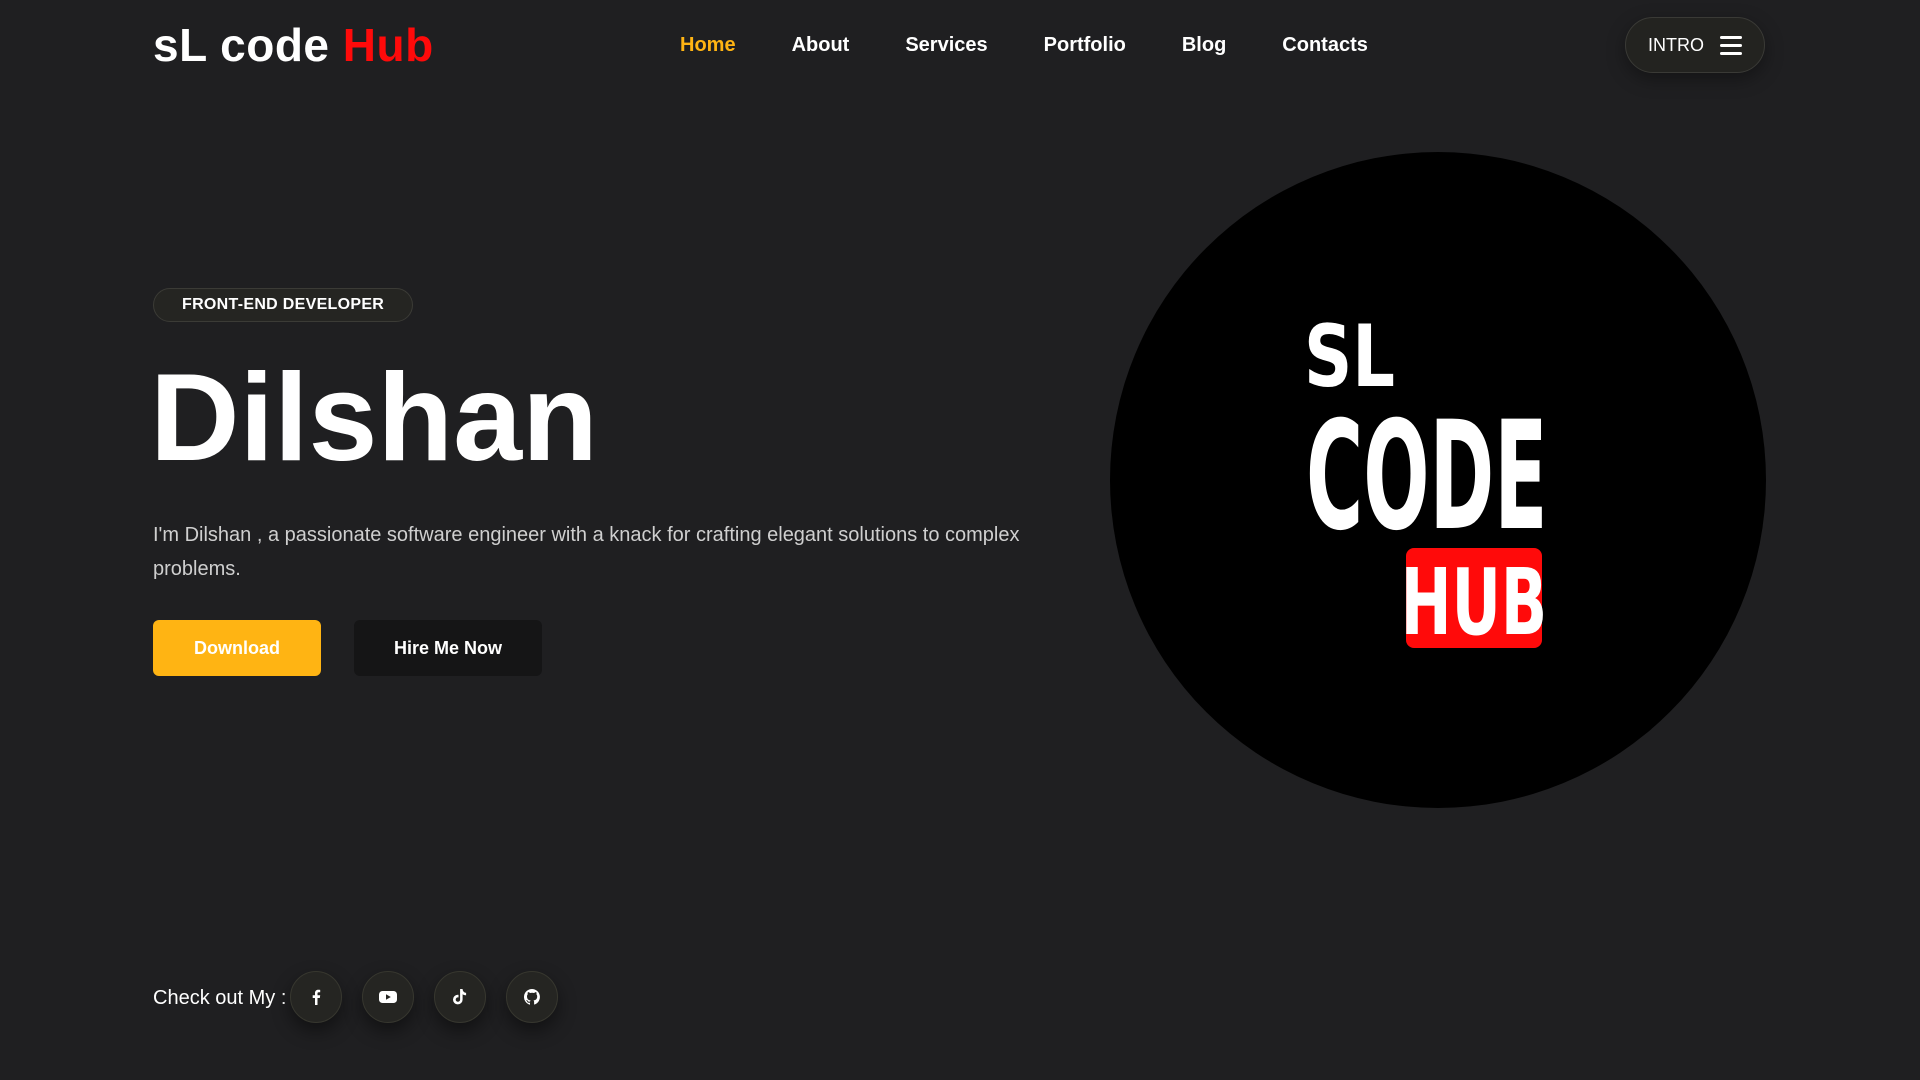 This screenshot has width=1920, height=1080. Describe the element at coordinates (220, 998) in the screenshot. I see `socials-label: Check out My :` at that location.